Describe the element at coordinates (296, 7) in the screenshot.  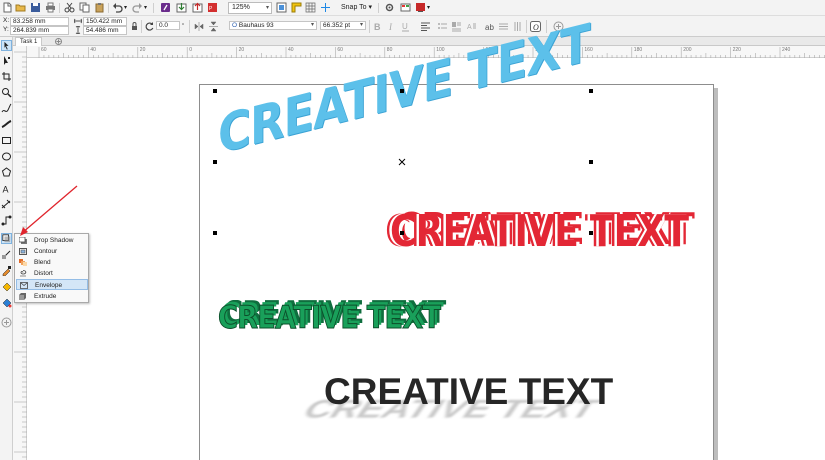
I see `show-rulers-icon` at that location.